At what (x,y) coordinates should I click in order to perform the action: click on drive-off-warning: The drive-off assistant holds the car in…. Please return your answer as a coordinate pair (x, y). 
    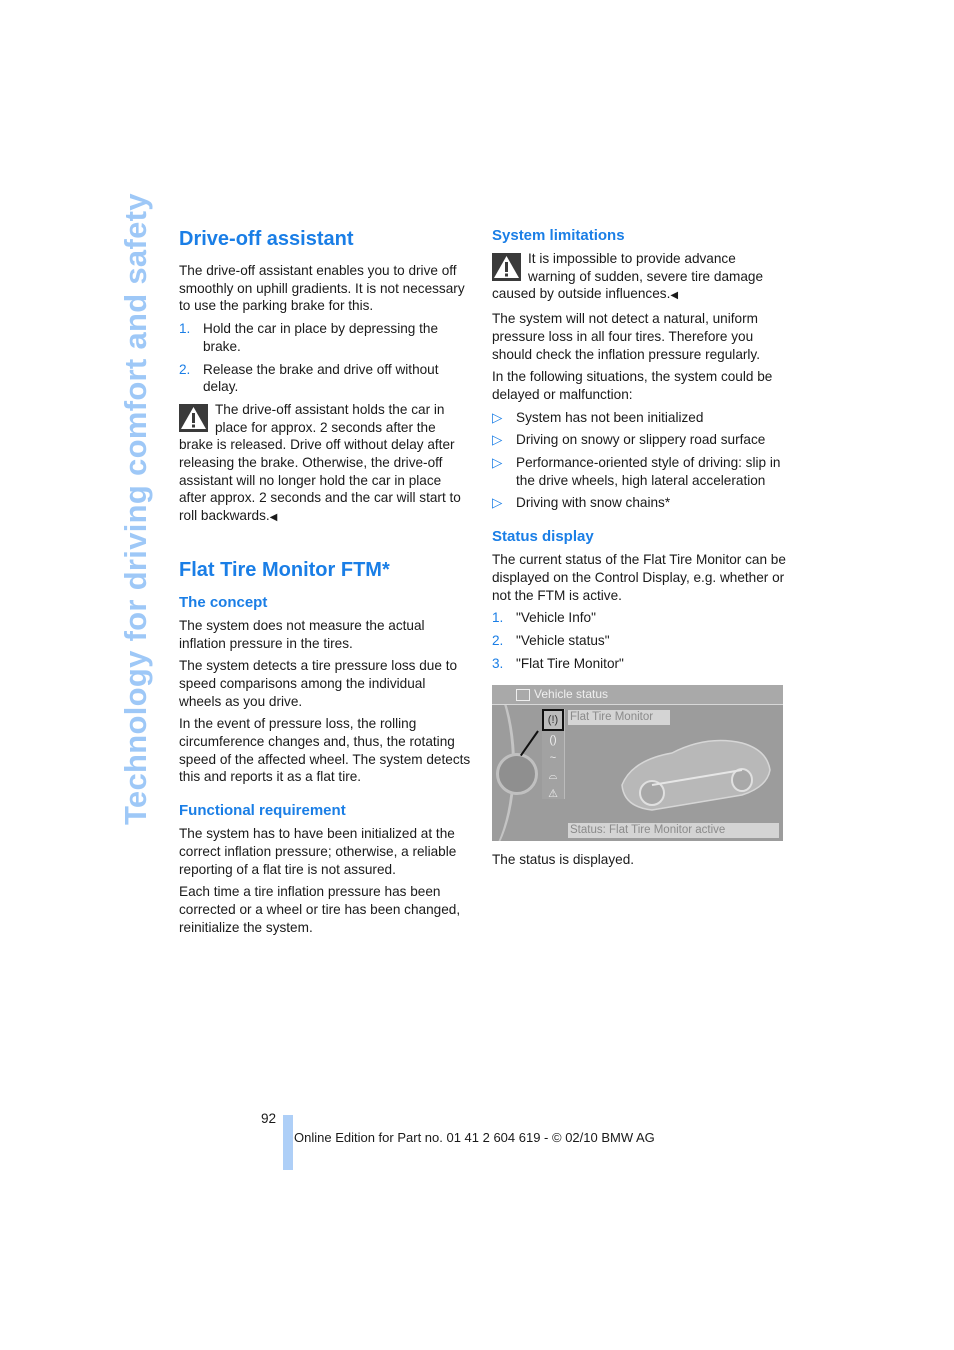
    Looking at the image, I should click on (320, 462).